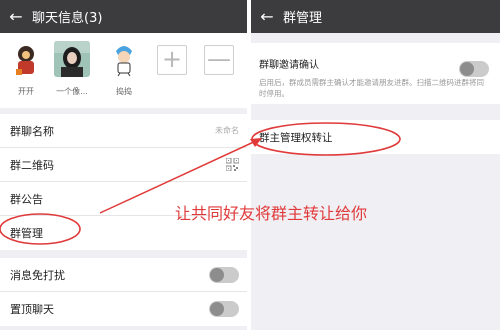 This screenshot has width=500, height=330. Describe the element at coordinates (124, 91) in the screenshot. I see `member-name: 捣捣` at that location.